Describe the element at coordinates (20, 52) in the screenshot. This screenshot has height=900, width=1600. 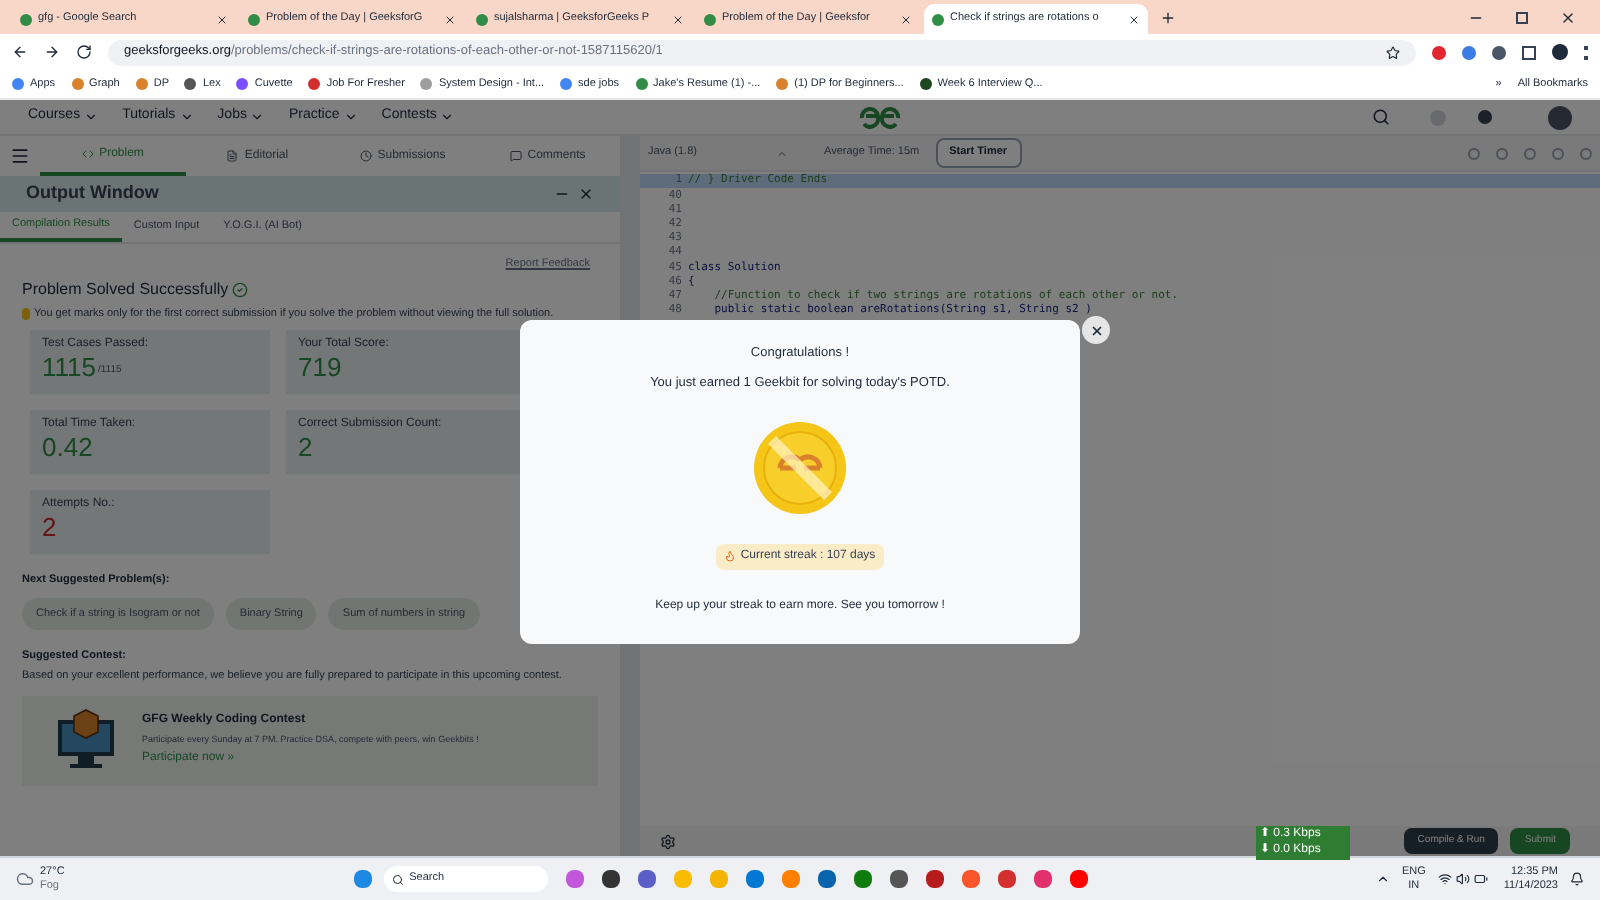
I see `back-icon` at that location.